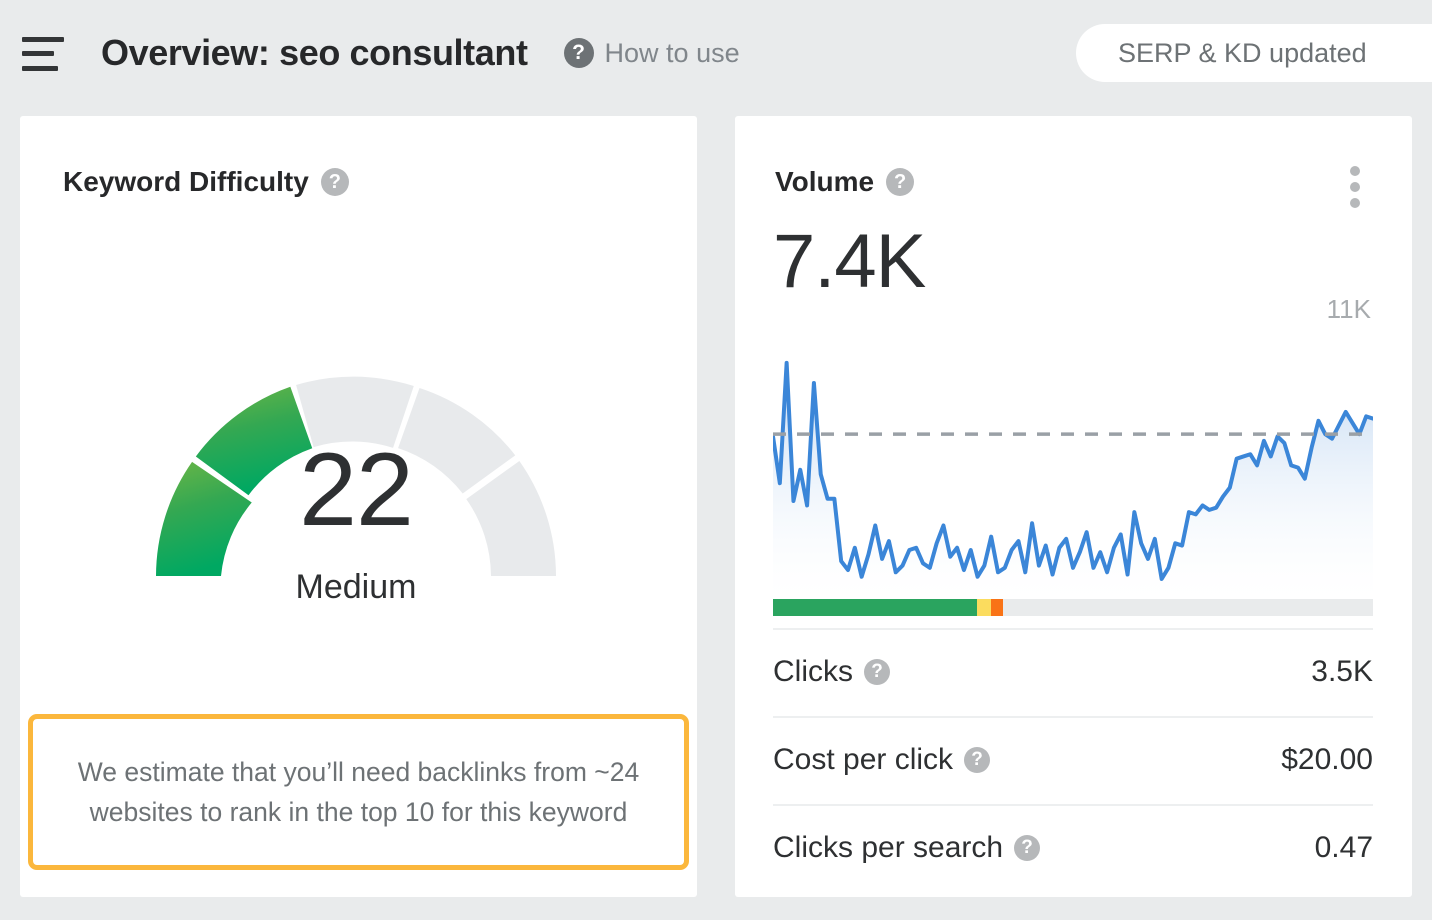 The image size is (1432, 920). What do you see at coordinates (813, 671) in the screenshot?
I see `metric-label-text: Clicks` at bounding box center [813, 671].